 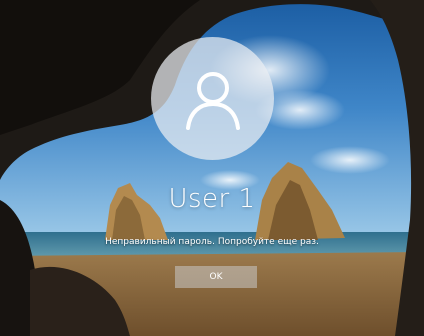 I want to click on user-avatar, so click(x=212, y=98).